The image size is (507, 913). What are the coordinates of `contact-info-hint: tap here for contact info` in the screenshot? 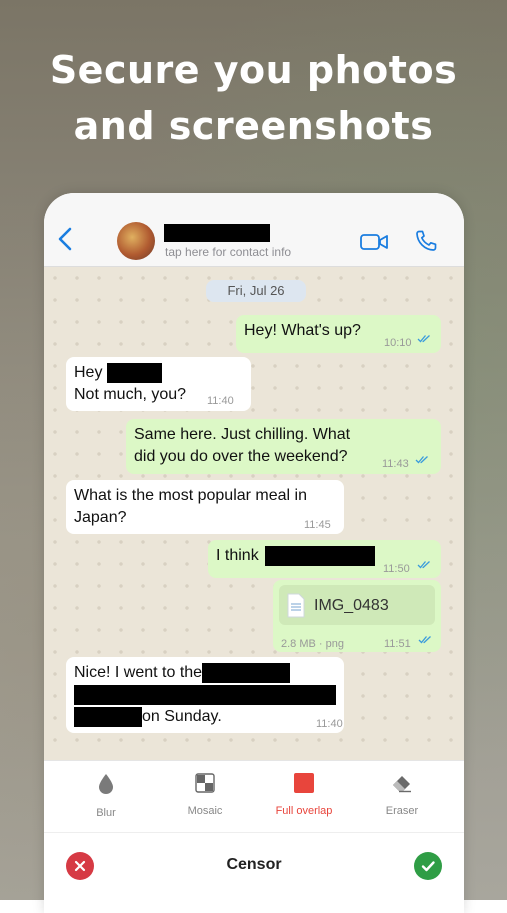 It's located at (228, 252).